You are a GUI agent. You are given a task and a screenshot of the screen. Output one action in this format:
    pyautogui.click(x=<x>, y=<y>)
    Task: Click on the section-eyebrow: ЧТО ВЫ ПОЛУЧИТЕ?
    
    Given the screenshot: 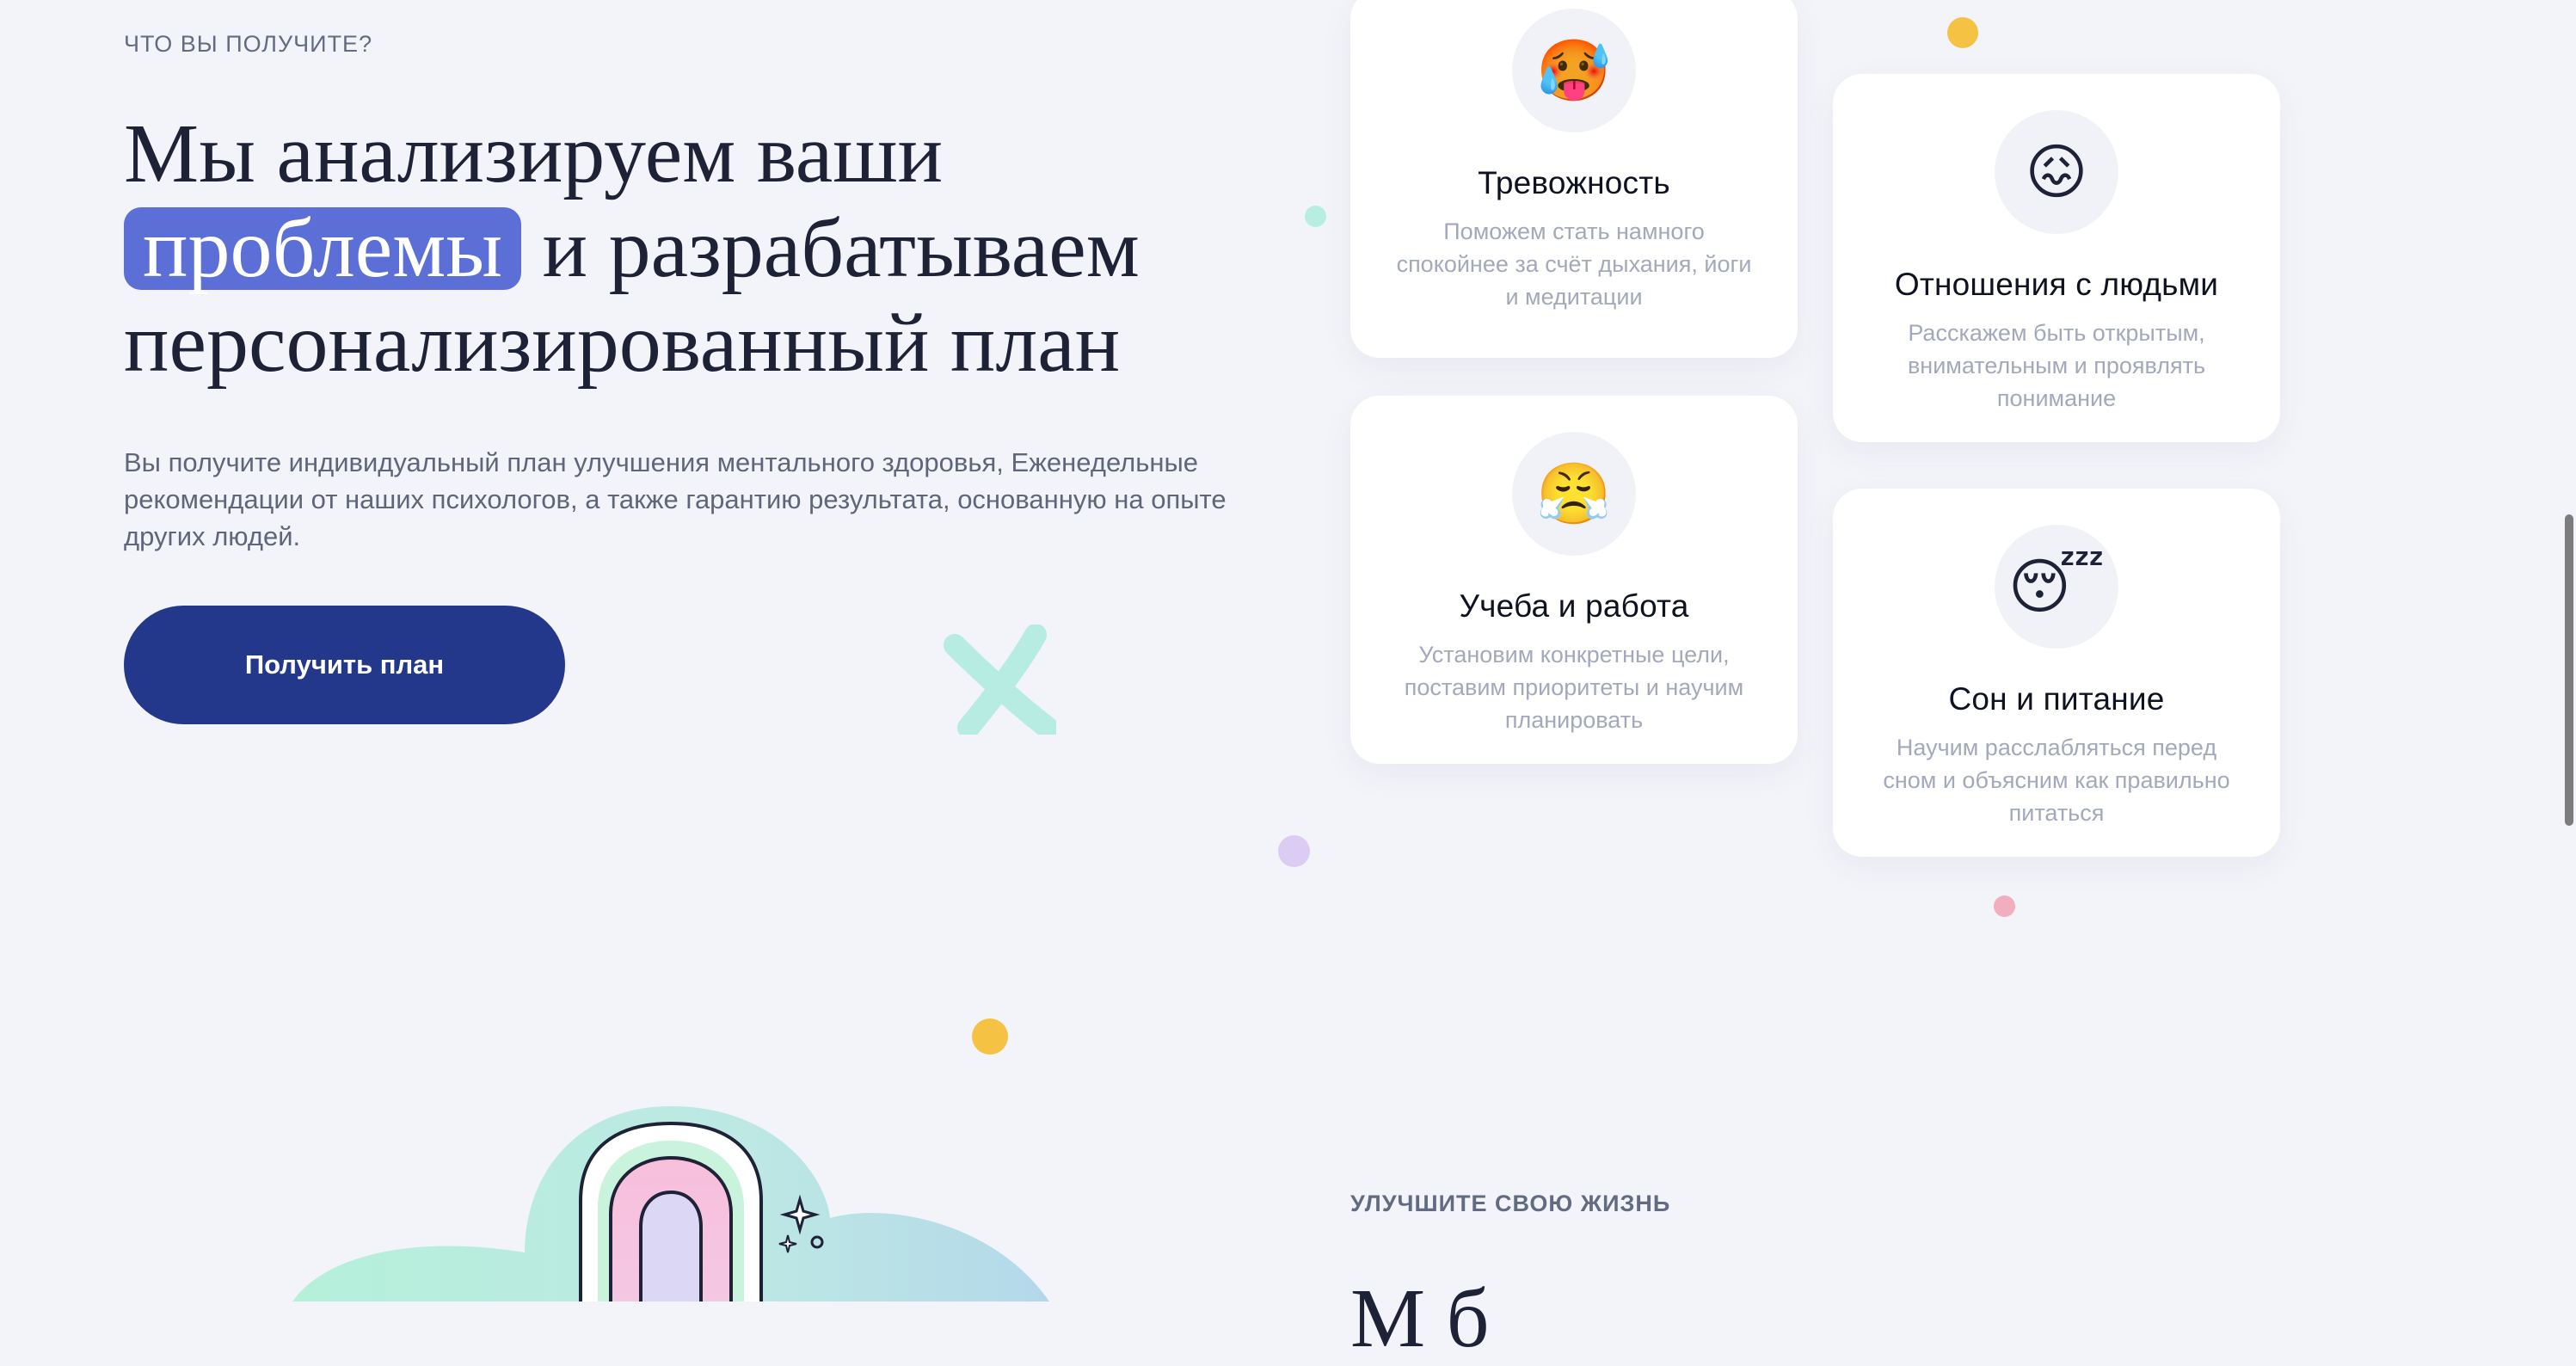 What is the action you would take?
    pyautogui.click(x=249, y=44)
    